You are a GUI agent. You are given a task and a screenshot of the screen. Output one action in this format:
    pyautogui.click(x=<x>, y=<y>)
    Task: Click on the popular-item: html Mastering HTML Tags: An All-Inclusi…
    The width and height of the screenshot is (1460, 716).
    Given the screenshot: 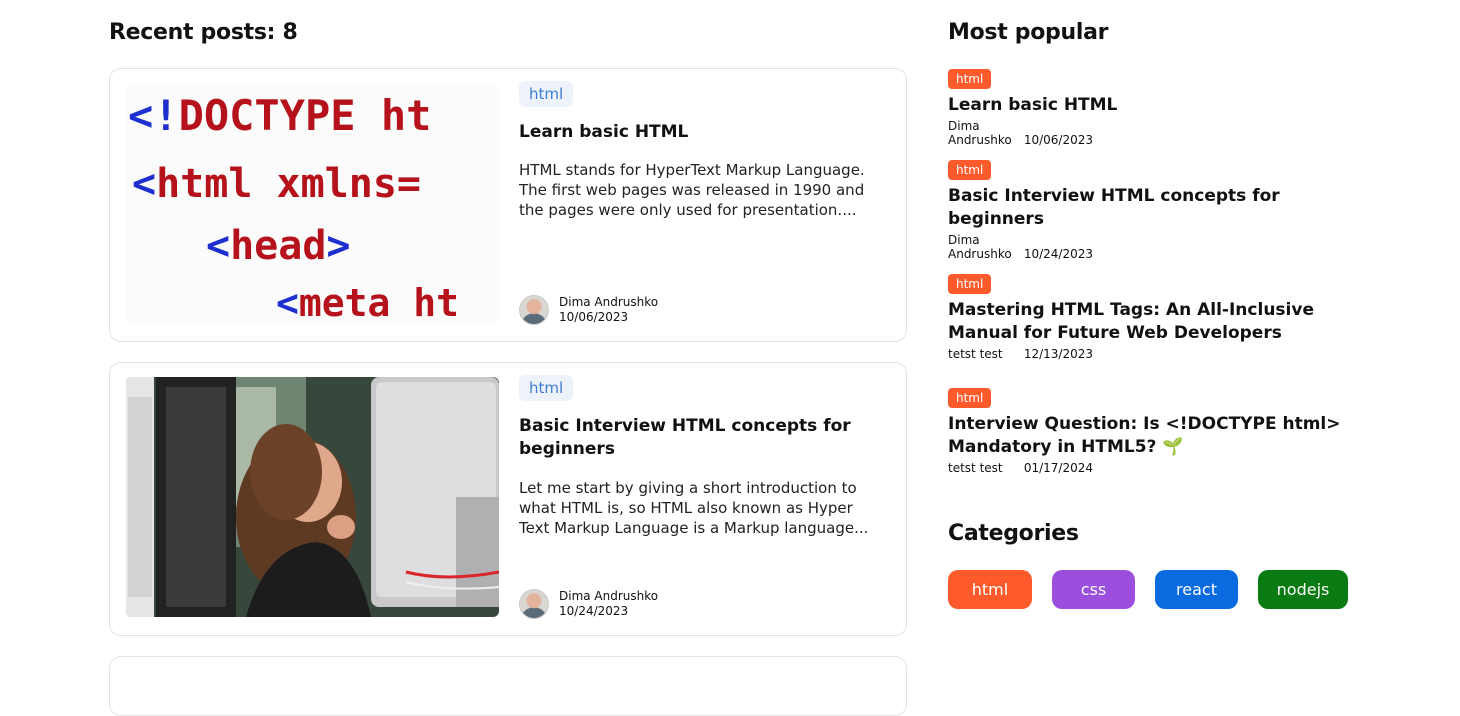 What is the action you would take?
    pyautogui.click(x=1148, y=317)
    